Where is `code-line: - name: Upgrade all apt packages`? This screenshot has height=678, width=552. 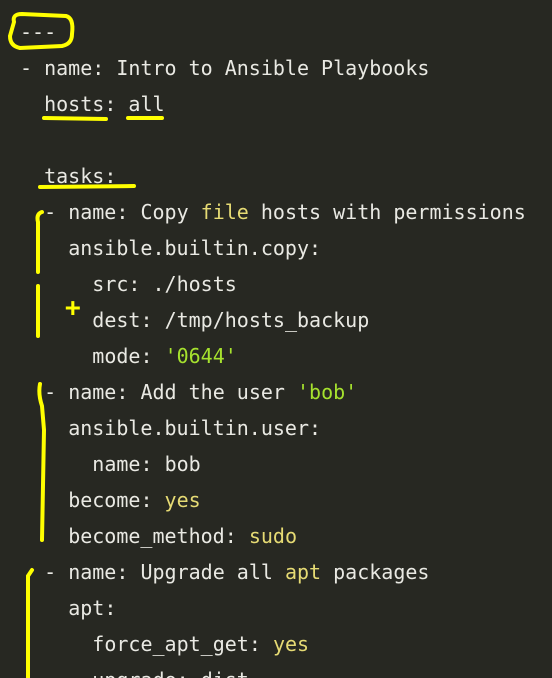
code-line: - name: Upgrade all apt packages is located at coordinates (236, 572).